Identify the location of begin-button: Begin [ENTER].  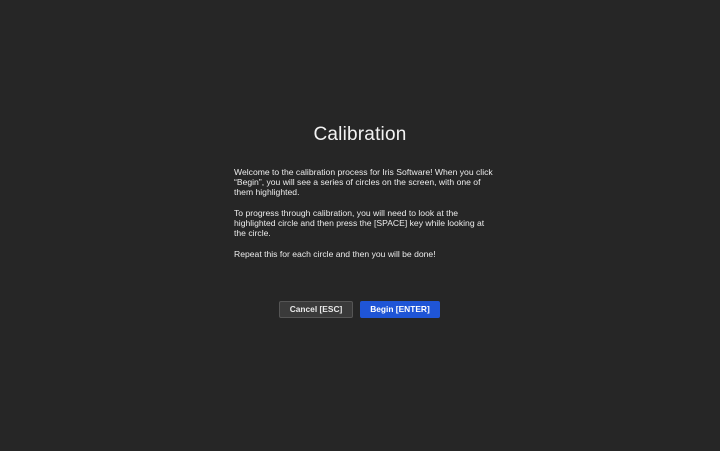
(400, 309).